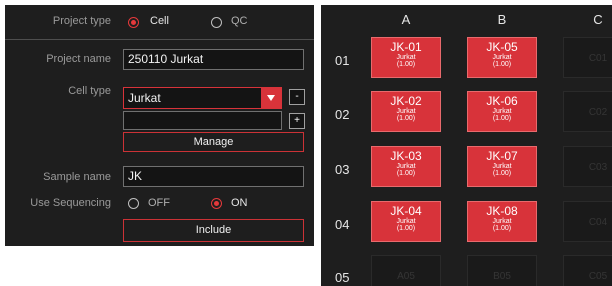 Image resolution: width=612 pixels, height=286 pixels. Describe the element at coordinates (502, 211) in the screenshot. I see `well-id: JK-08` at that location.